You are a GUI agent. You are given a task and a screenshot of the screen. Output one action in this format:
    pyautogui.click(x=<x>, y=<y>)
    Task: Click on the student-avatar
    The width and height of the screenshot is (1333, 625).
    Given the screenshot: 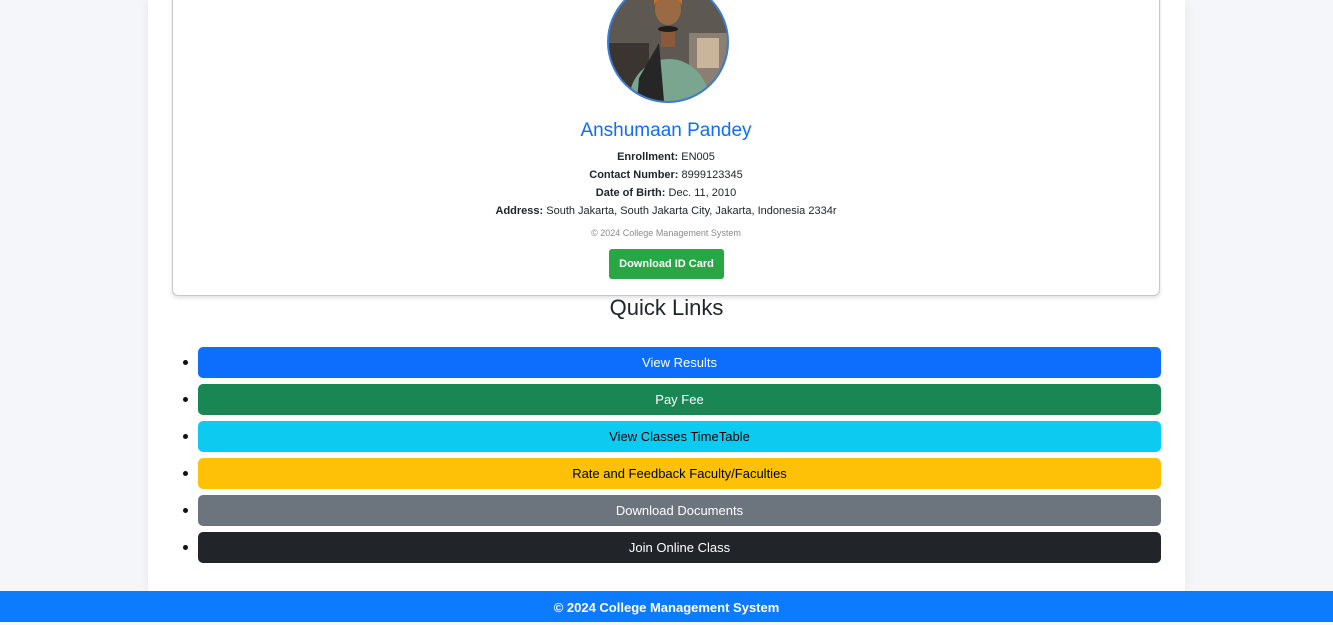 What is the action you would take?
    pyautogui.click(x=668, y=51)
    